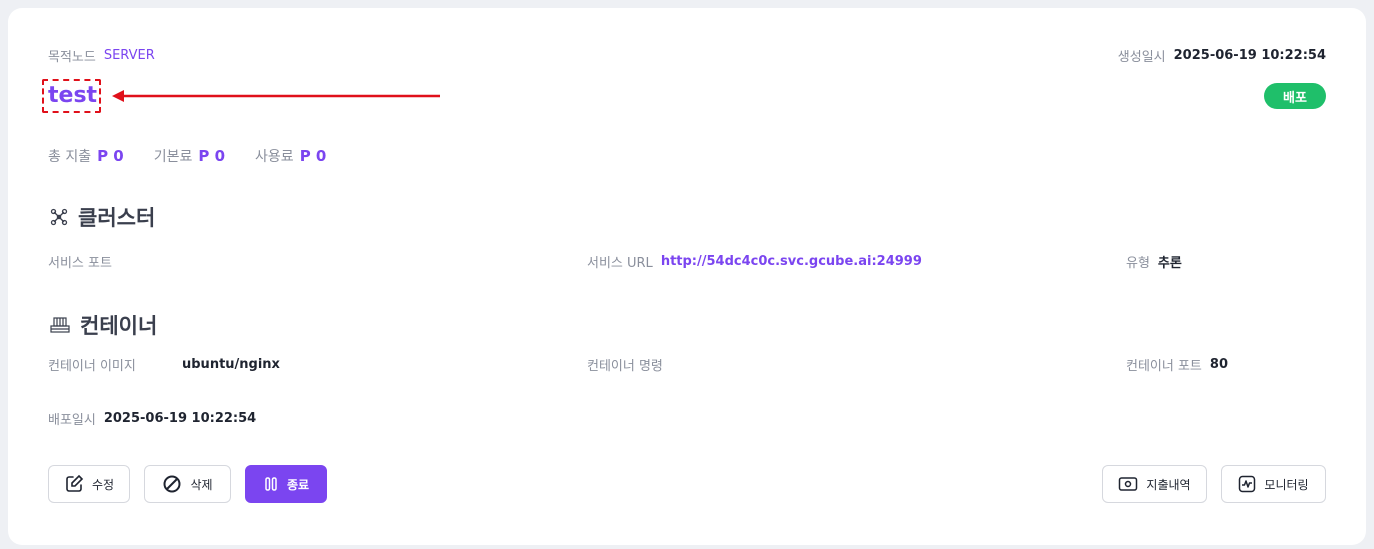  What do you see at coordinates (1164, 366) in the screenshot?
I see `container-port-label: 컨테이너 포트` at bounding box center [1164, 366].